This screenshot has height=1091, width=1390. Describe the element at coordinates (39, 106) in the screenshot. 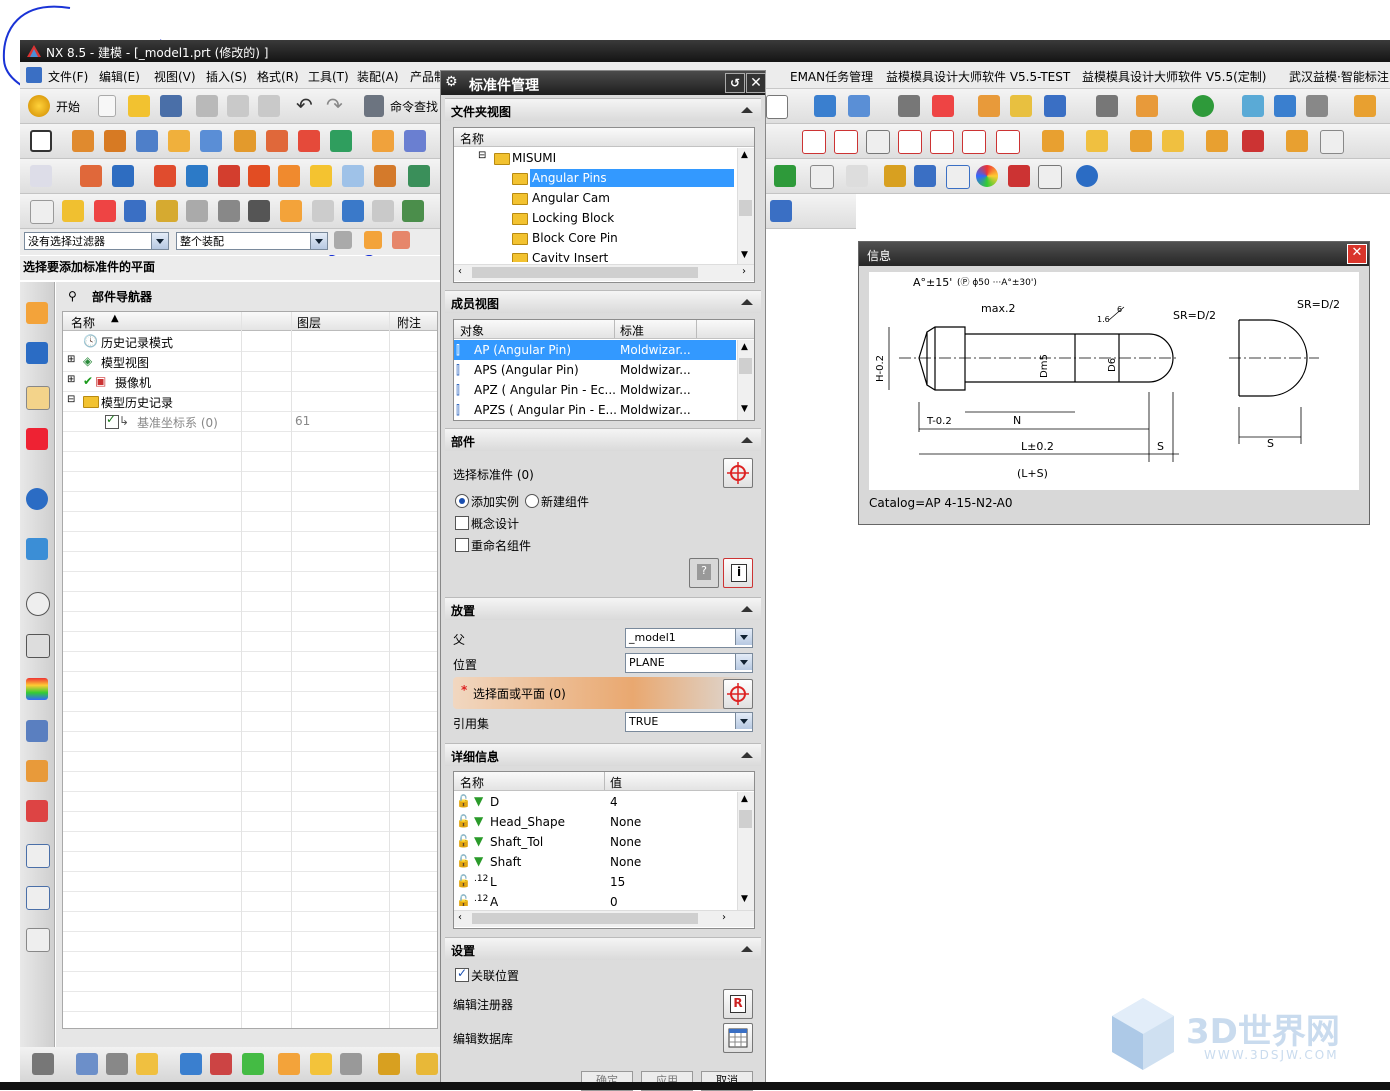

I see `start-icon` at that location.